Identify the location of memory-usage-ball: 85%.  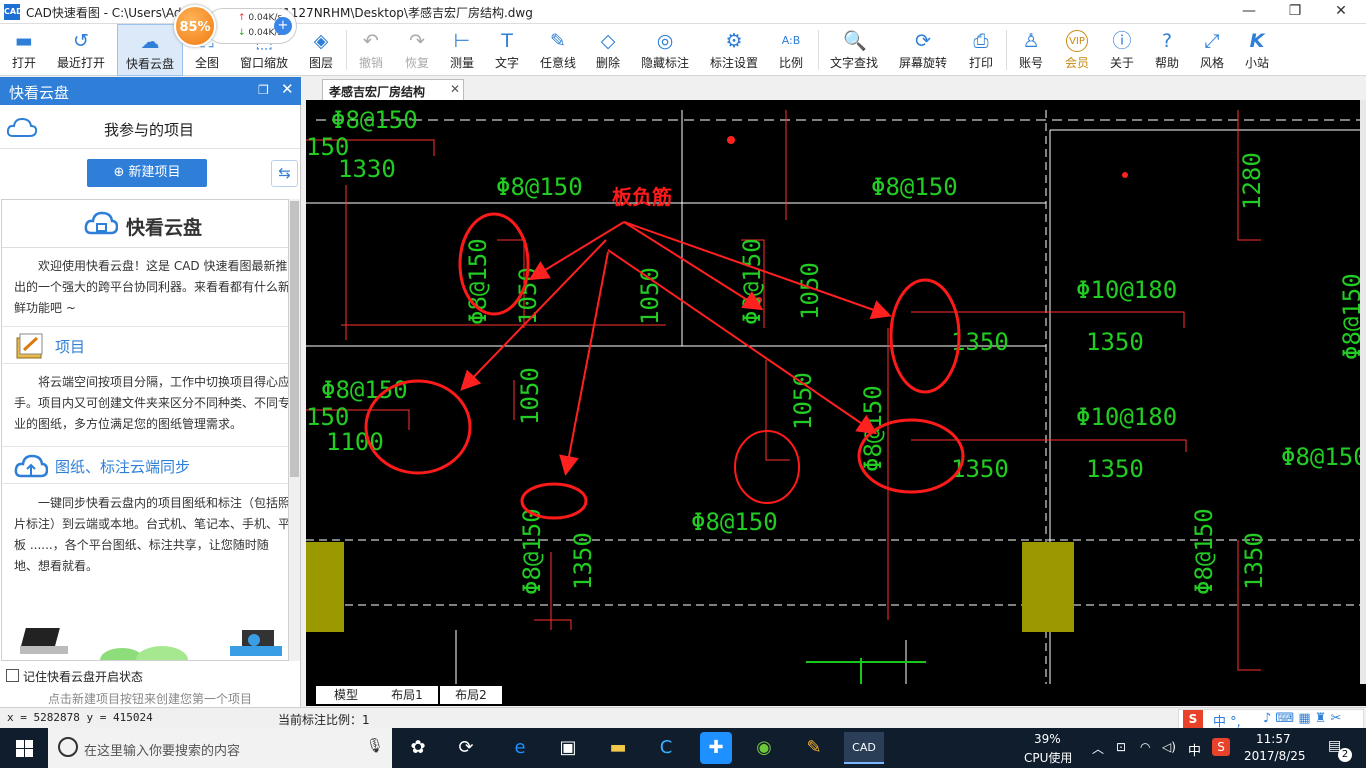
(195, 26).